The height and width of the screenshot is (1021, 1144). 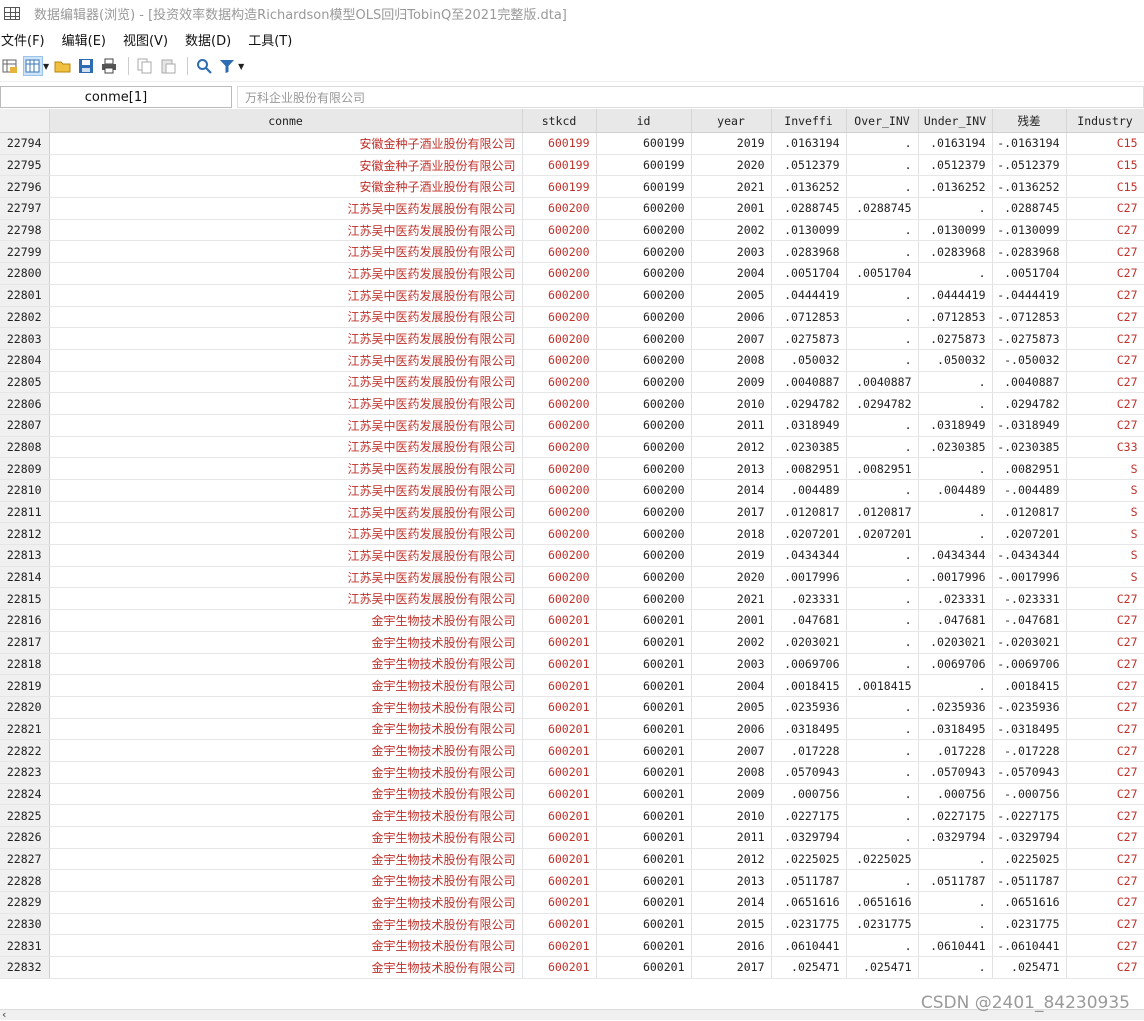 I want to click on cell-year: 2018, so click(x=731, y=534).